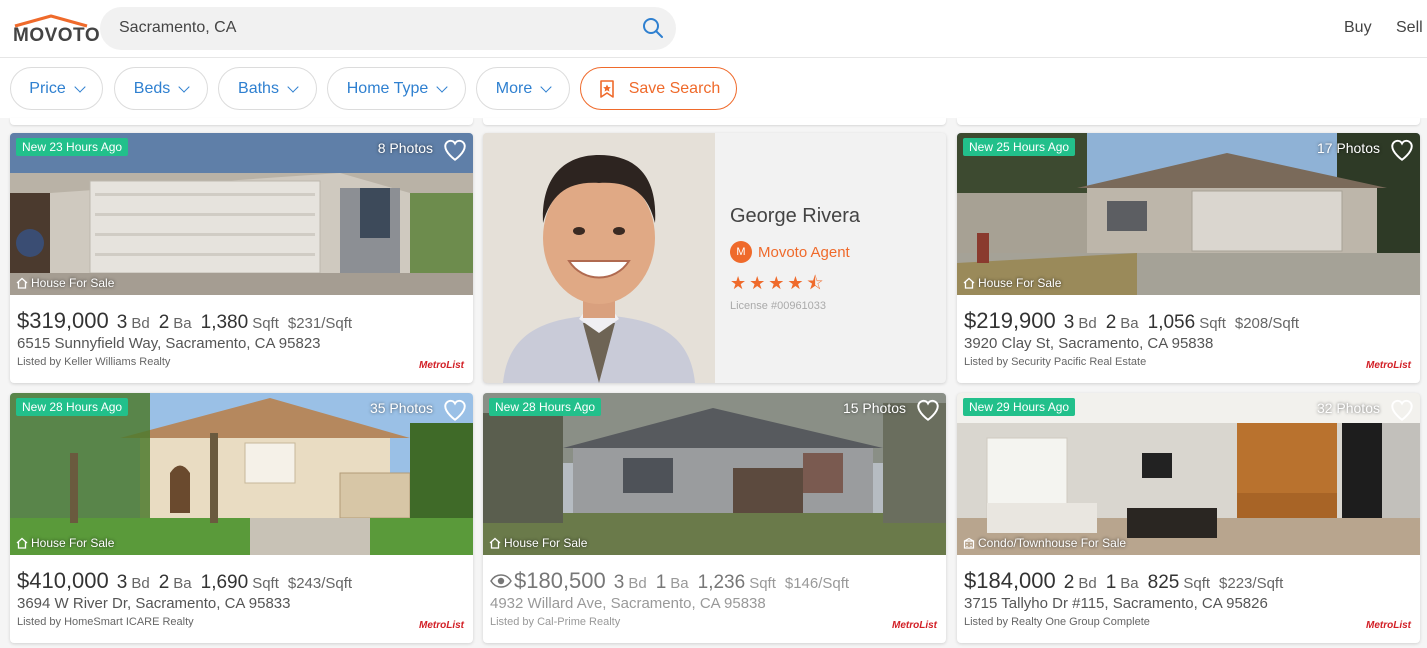 The width and height of the screenshot is (1427, 648). What do you see at coordinates (63, 580) in the screenshot?
I see `listing-price: $410,000` at bounding box center [63, 580].